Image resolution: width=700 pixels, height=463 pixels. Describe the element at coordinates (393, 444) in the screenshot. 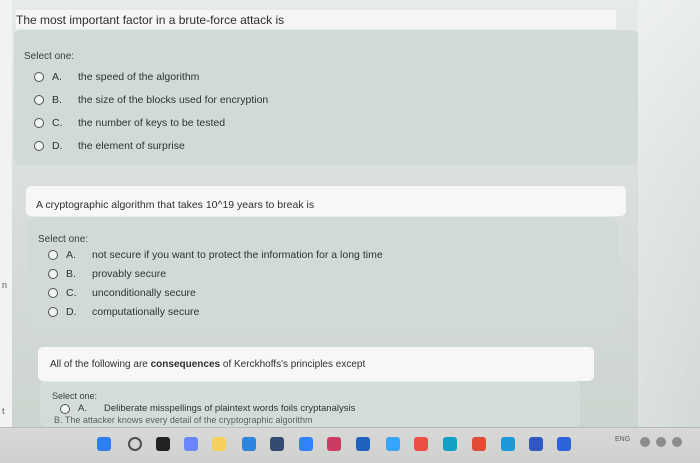

I see `check-icon` at that location.